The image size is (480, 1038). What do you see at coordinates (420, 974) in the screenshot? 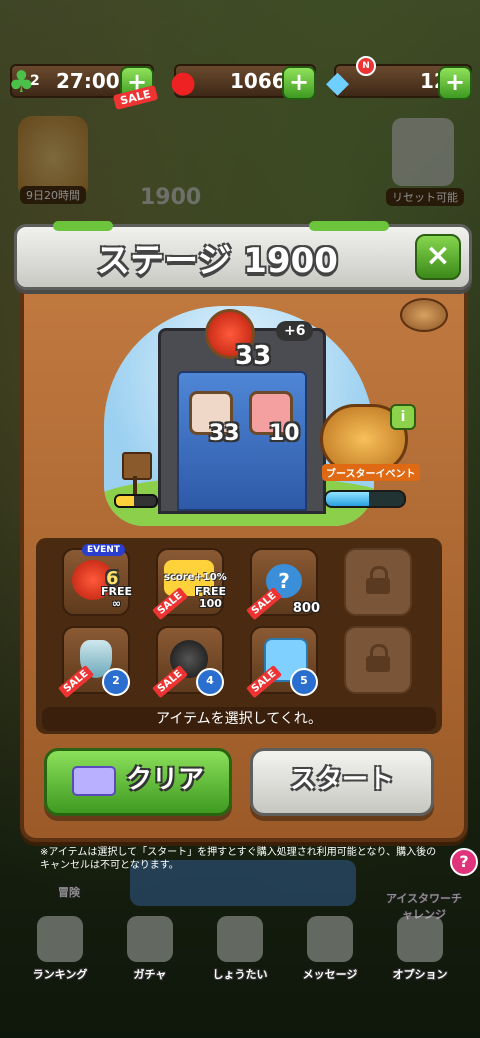
I see `nav-option-label: オプション` at bounding box center [420, 974].